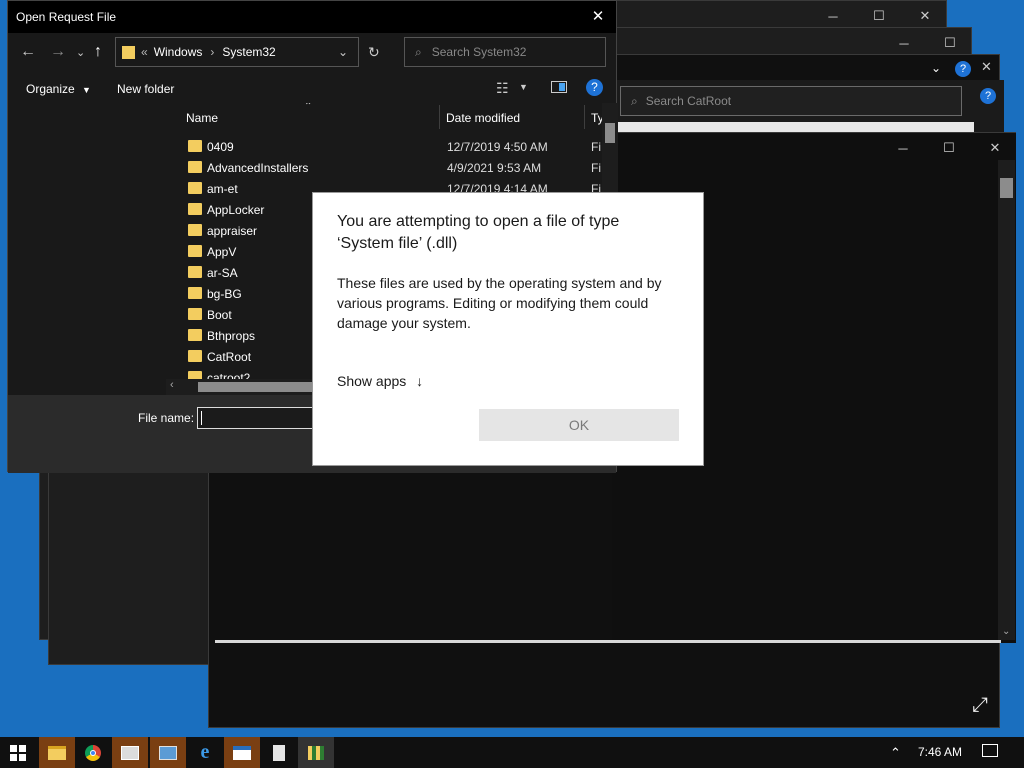  Describe the element at coordinates (980, 705) in the screenshot. I see `expand-icon: ⤢` at that location.